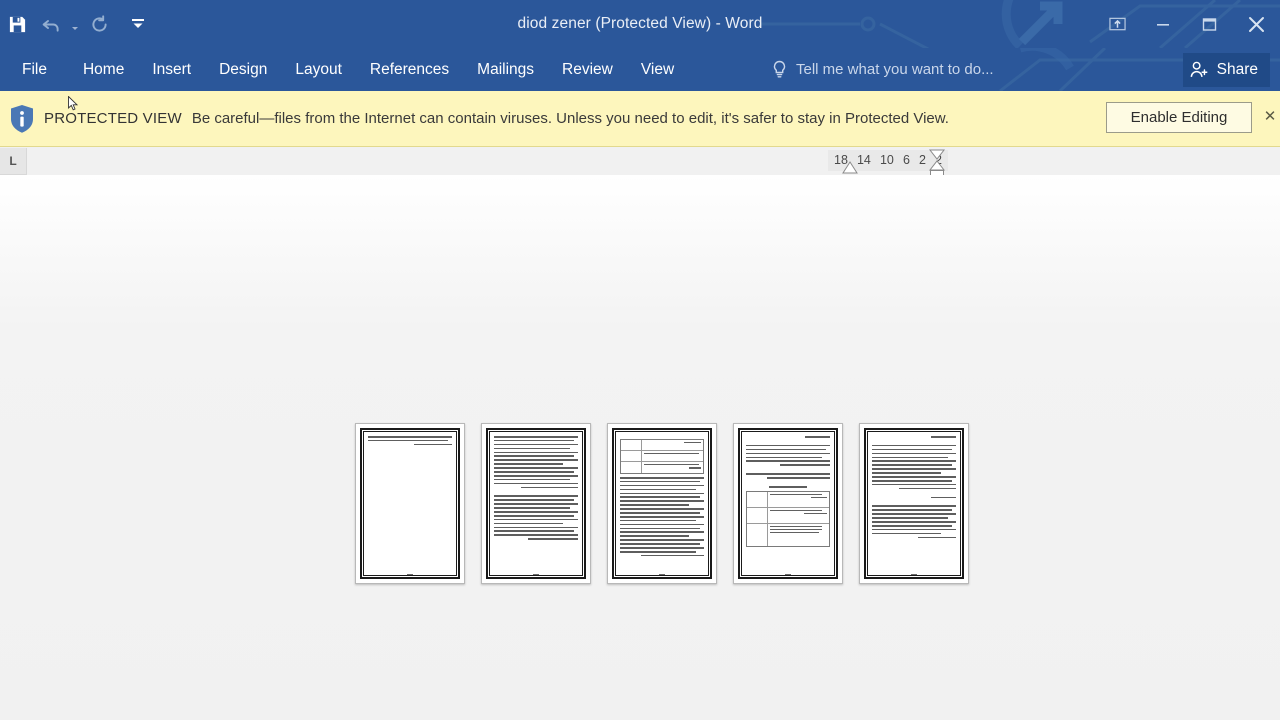 The height and width of the screenshot is (720, 1280). Describe the element at coordinates (886, 160) in the screenshot. I see `hruler-tick-10: 10` at that location.